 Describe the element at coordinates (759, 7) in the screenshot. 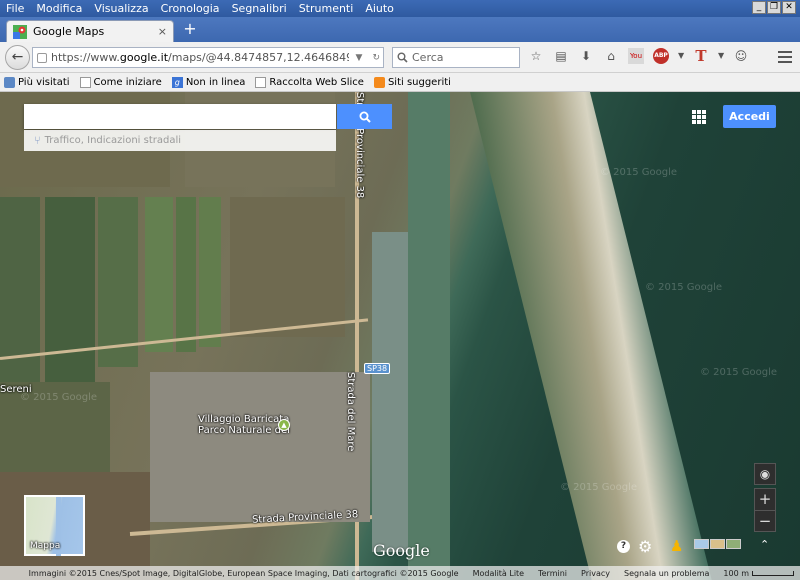

I see `minimize-button: _` at that location.